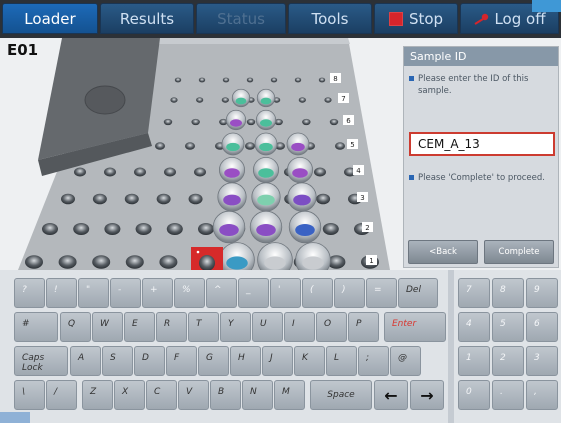 The height and width of the screenshot is (423, 561). I want to click on key: ', so click(285, 293).